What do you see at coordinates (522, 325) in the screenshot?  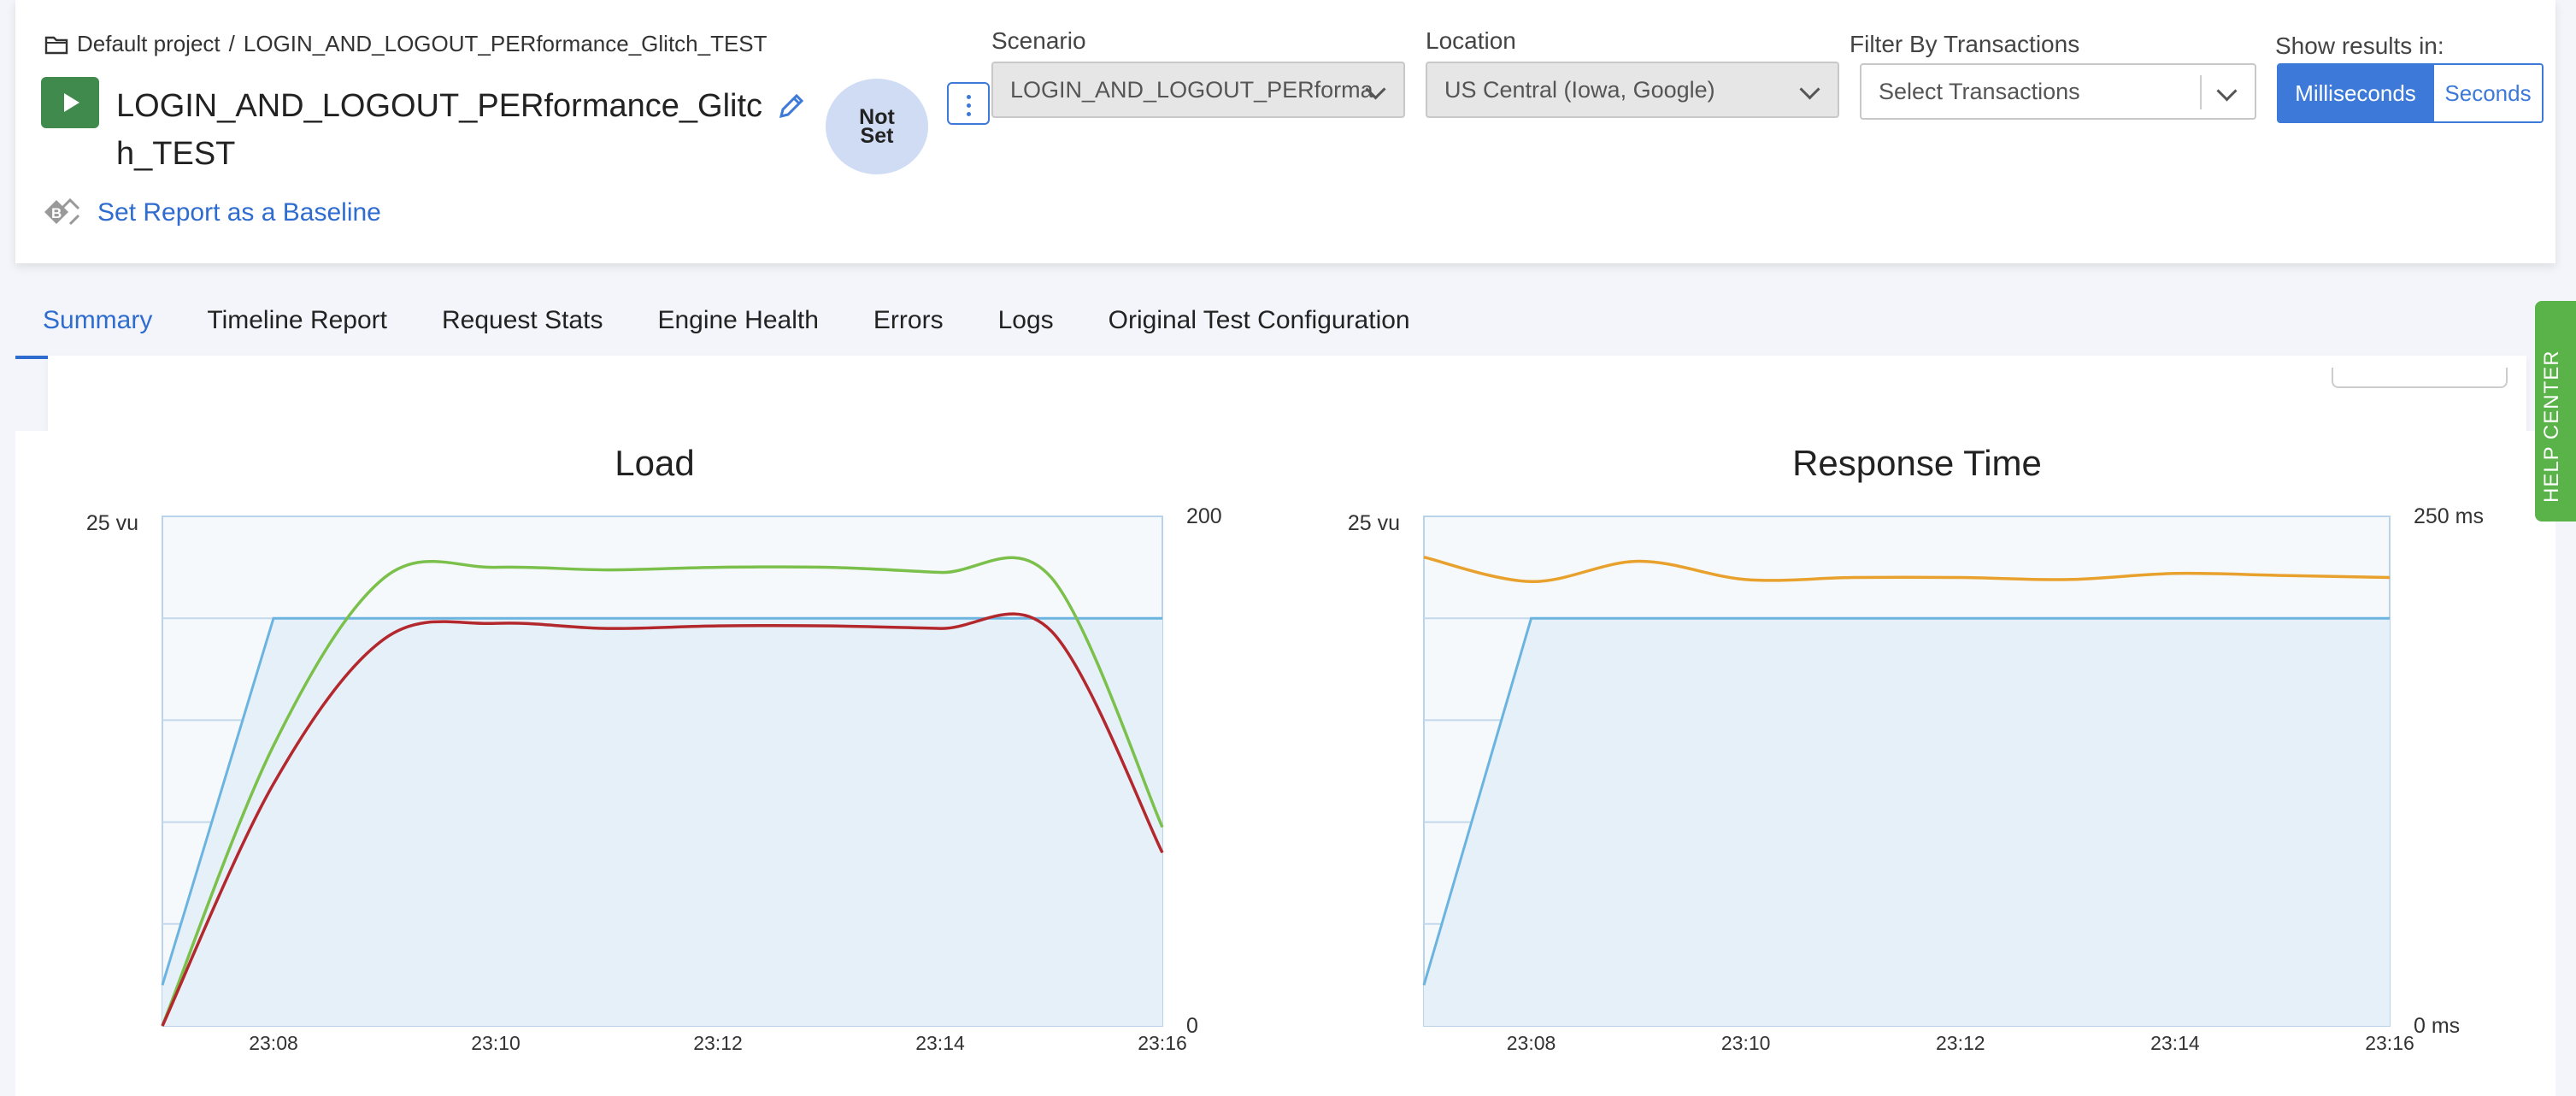 I see `tab-request-stats: Request Stats` at bounding box center [522, 325].